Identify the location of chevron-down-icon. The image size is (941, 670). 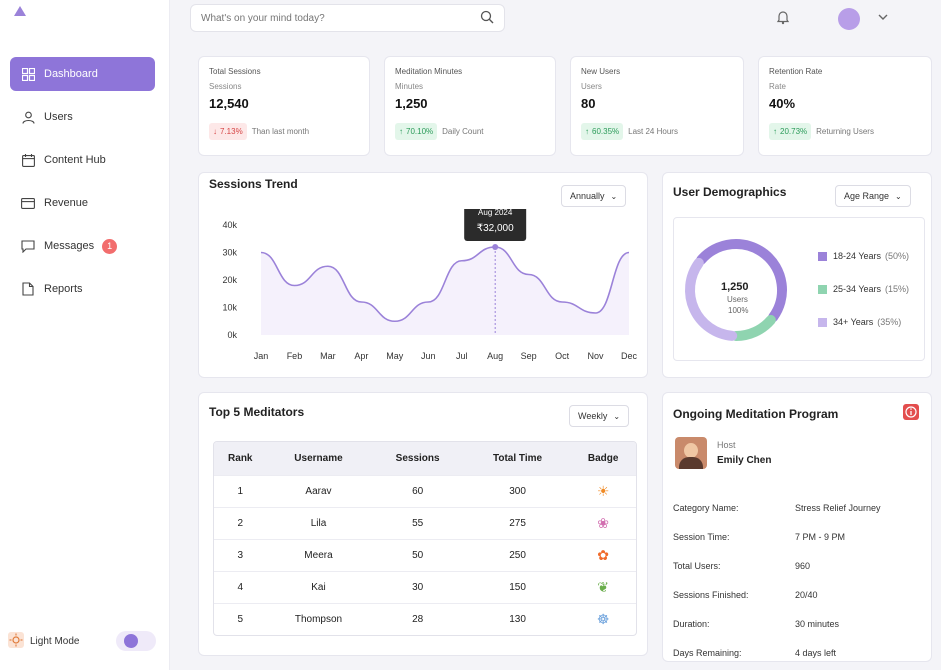
(883, 17).